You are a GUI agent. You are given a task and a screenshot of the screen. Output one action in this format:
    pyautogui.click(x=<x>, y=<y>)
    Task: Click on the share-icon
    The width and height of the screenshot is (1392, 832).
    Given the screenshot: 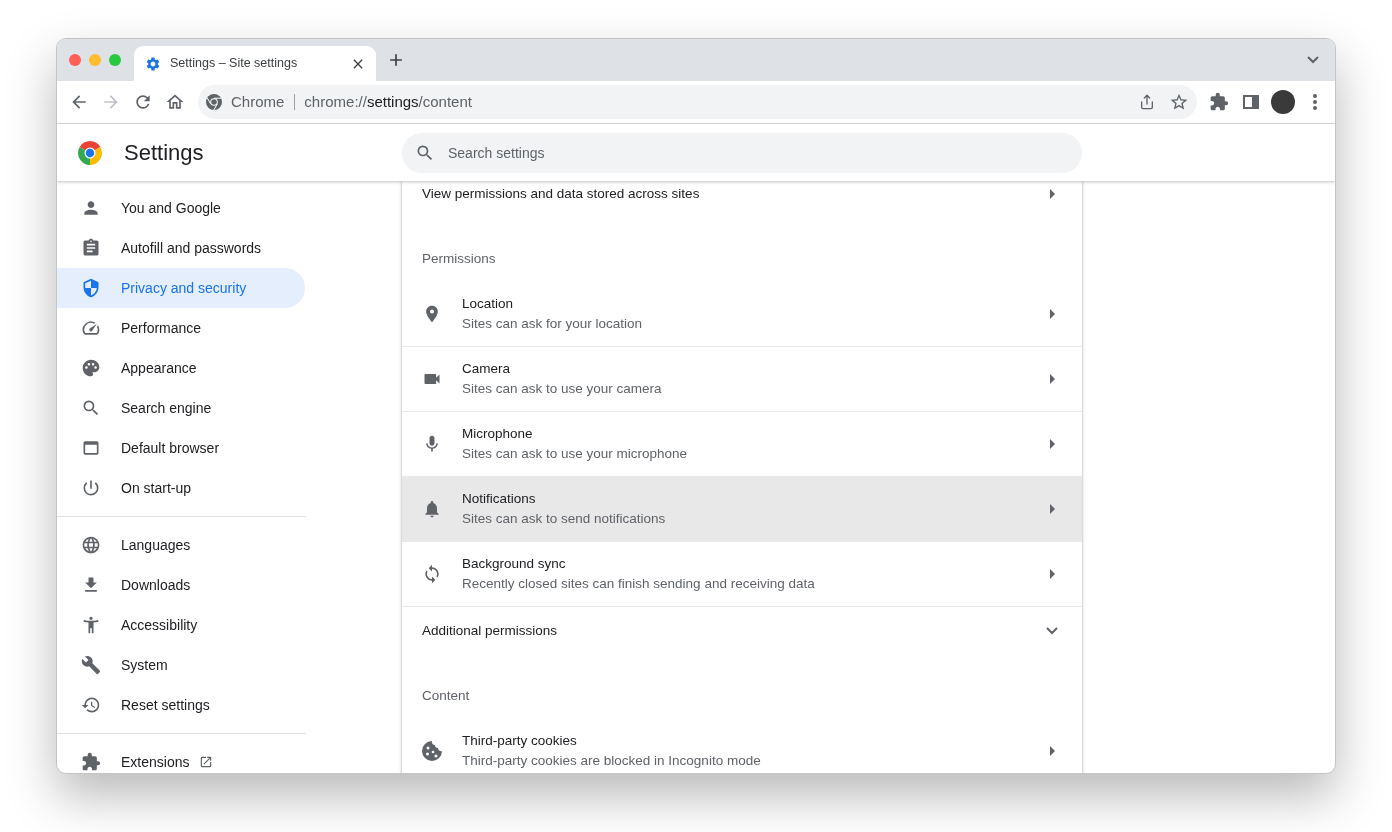 What is the action you would take?
    pyautogui.click(x=1147, y=102)
    